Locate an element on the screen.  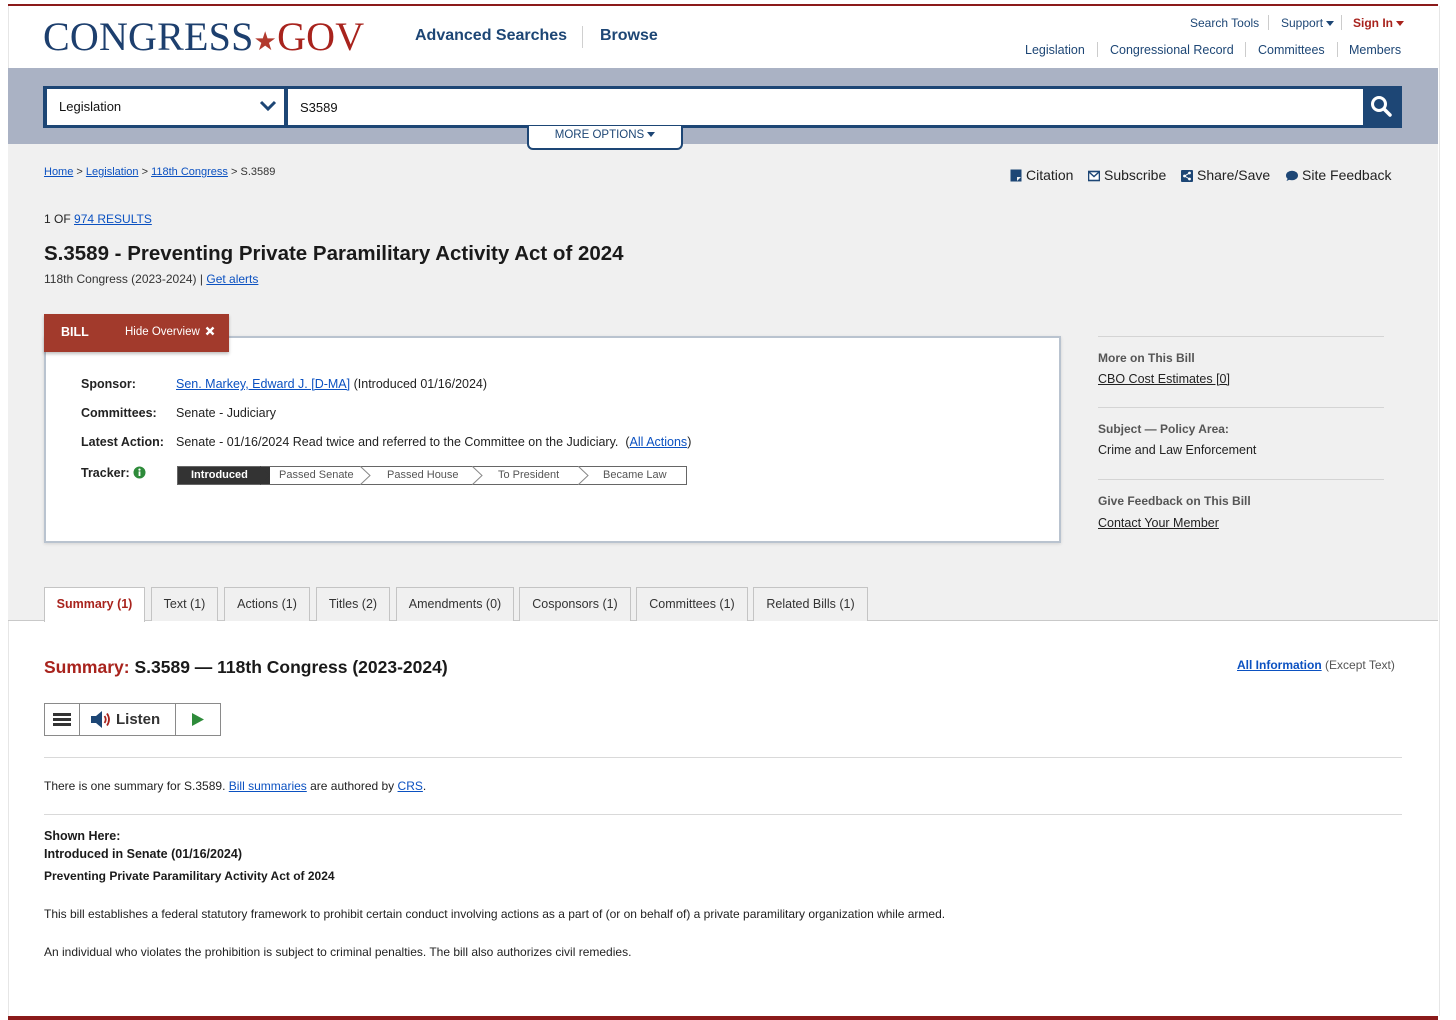
speaker-icon is located at coordinates (101, 719).